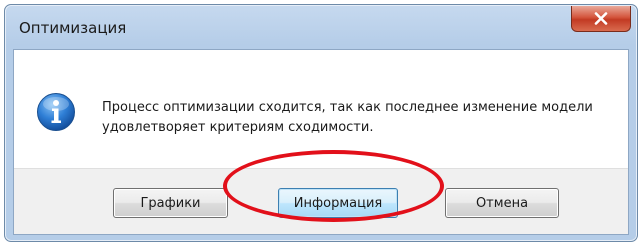 The width and height of the screenshot is (644, 247). Describe the element at coordinates (170, 203) in the screenshot. I see `graphs-button: Графики` at that location.